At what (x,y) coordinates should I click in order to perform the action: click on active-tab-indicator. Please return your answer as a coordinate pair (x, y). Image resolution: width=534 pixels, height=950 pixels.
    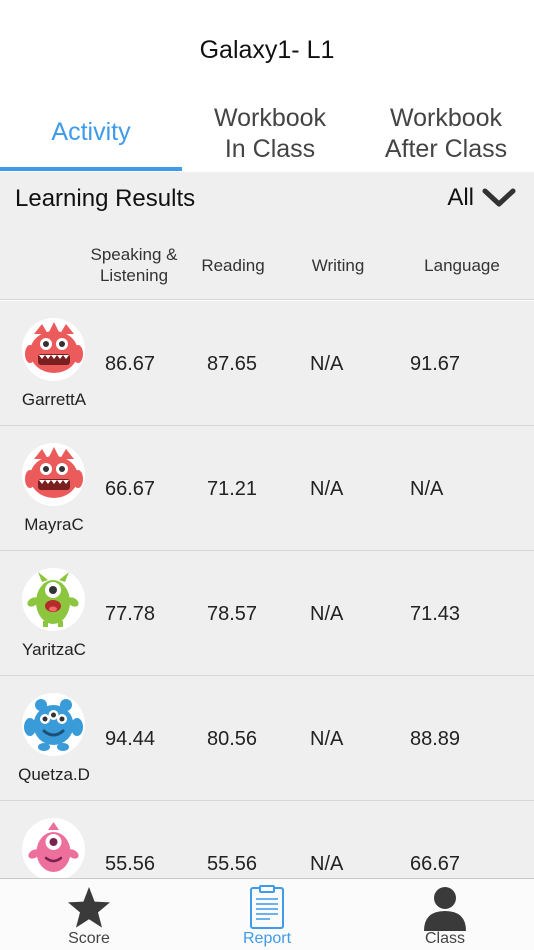
    Looking at the image, I should click on (91, 169).